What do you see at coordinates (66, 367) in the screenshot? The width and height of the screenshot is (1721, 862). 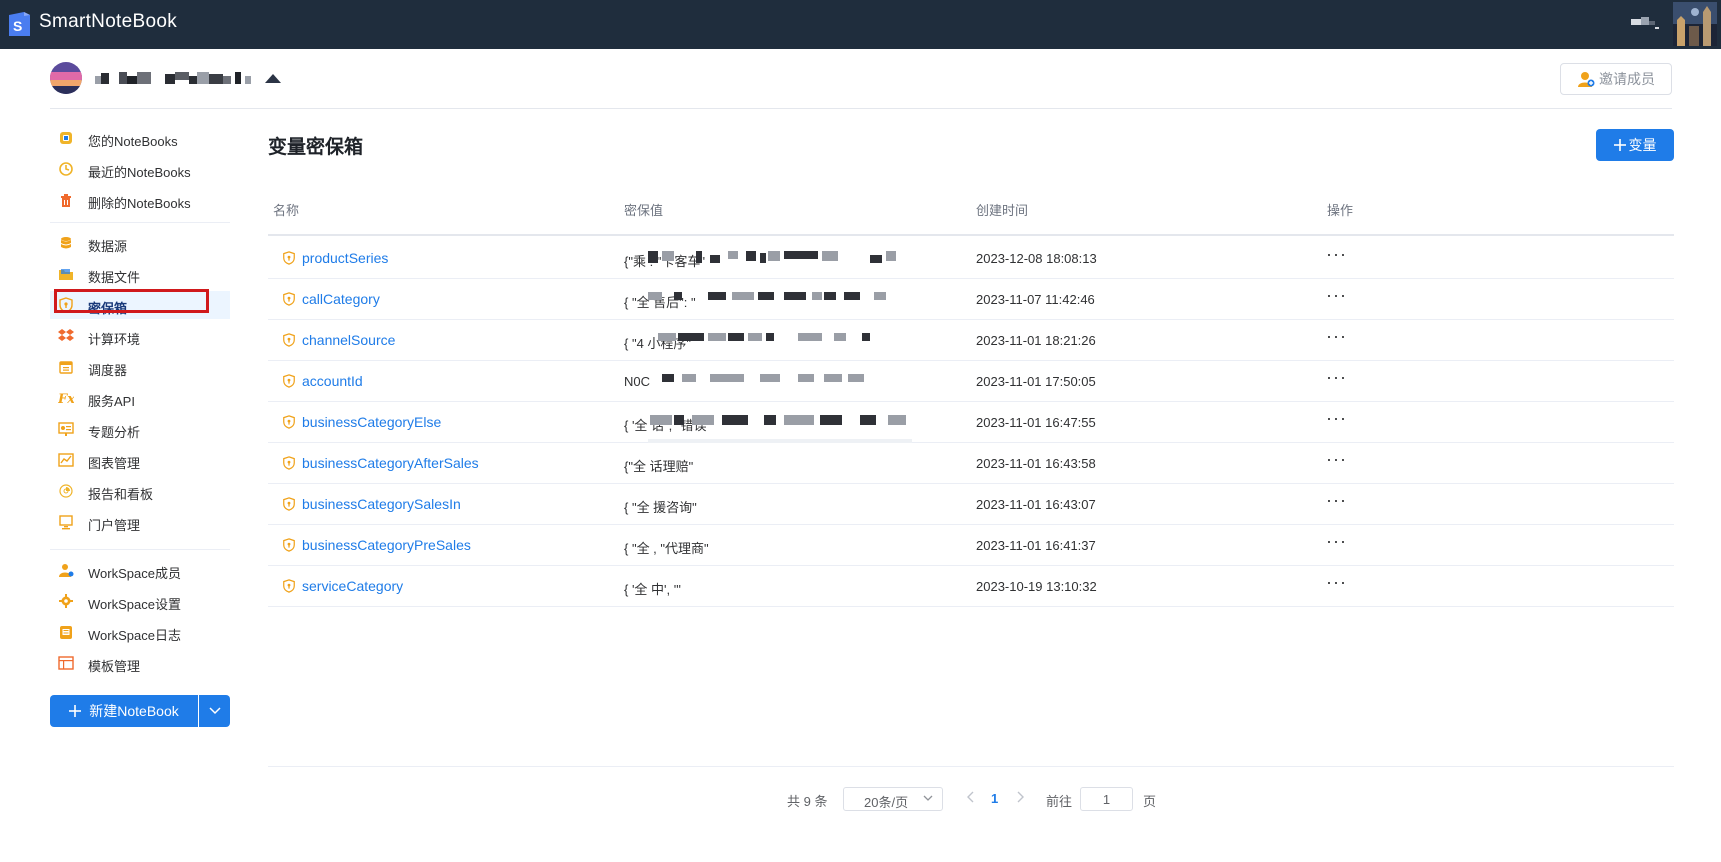 I see `calendar-icon` at bounding box center [66, 367].